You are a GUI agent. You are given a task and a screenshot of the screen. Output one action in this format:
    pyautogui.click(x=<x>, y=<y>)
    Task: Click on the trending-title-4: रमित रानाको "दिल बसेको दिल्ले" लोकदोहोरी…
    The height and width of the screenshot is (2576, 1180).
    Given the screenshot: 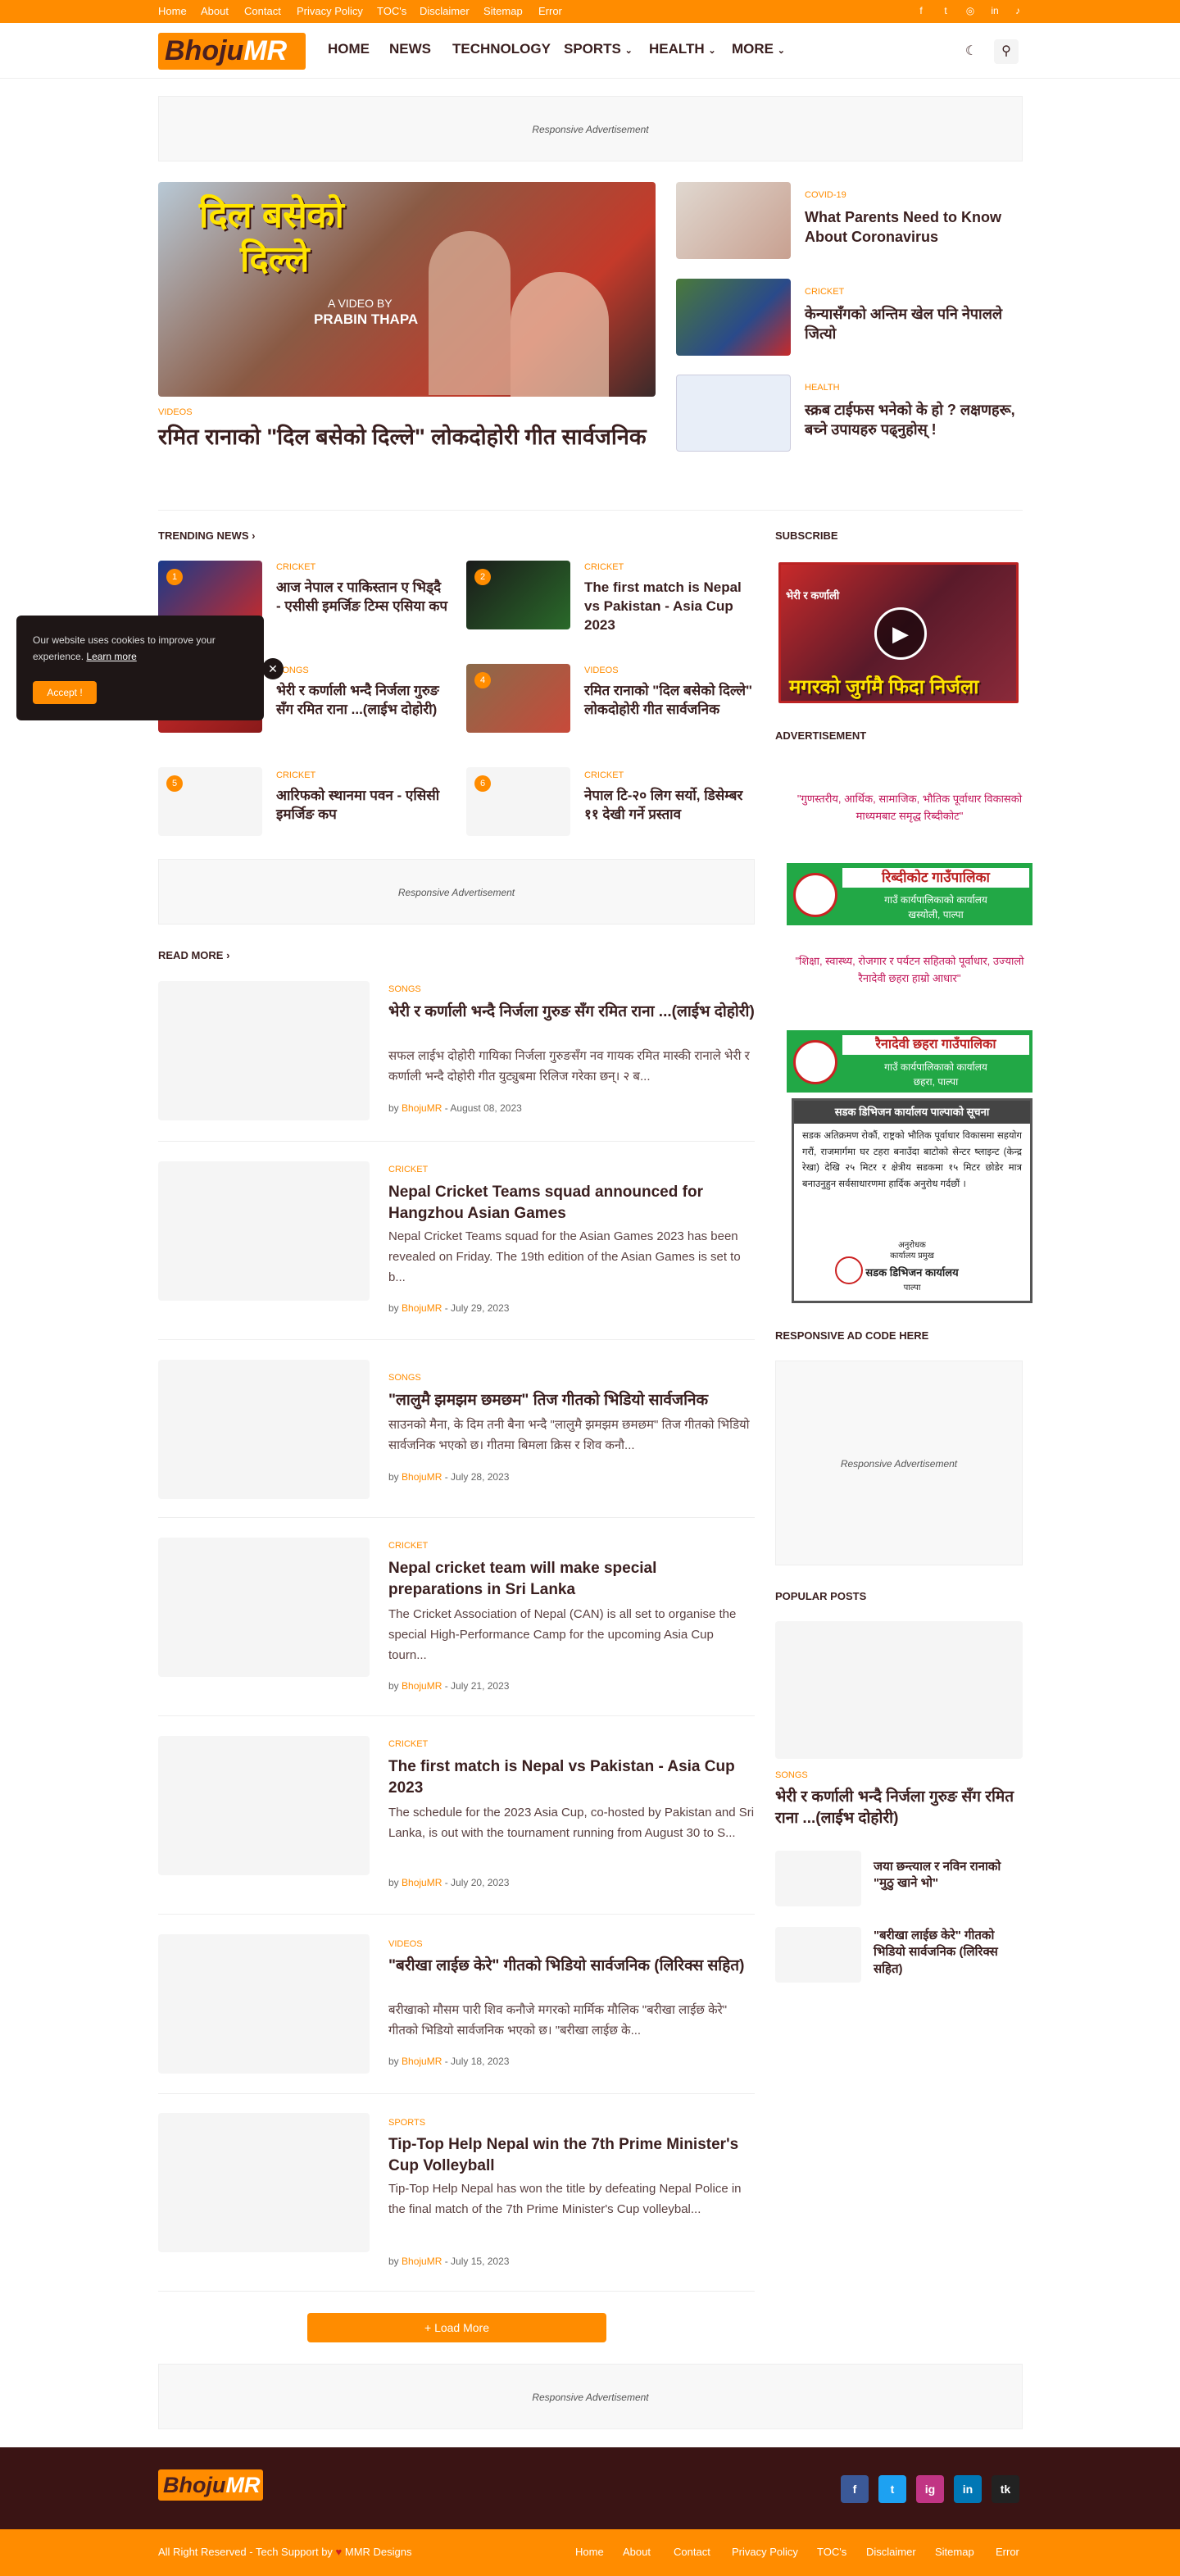 What is the action you would take?
    pyautogui.click(x=670, y=701)
    